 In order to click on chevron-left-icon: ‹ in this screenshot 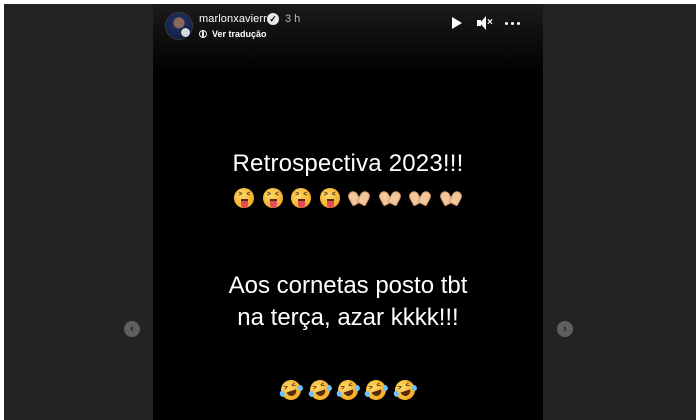, I will do `click(132, 329)`.